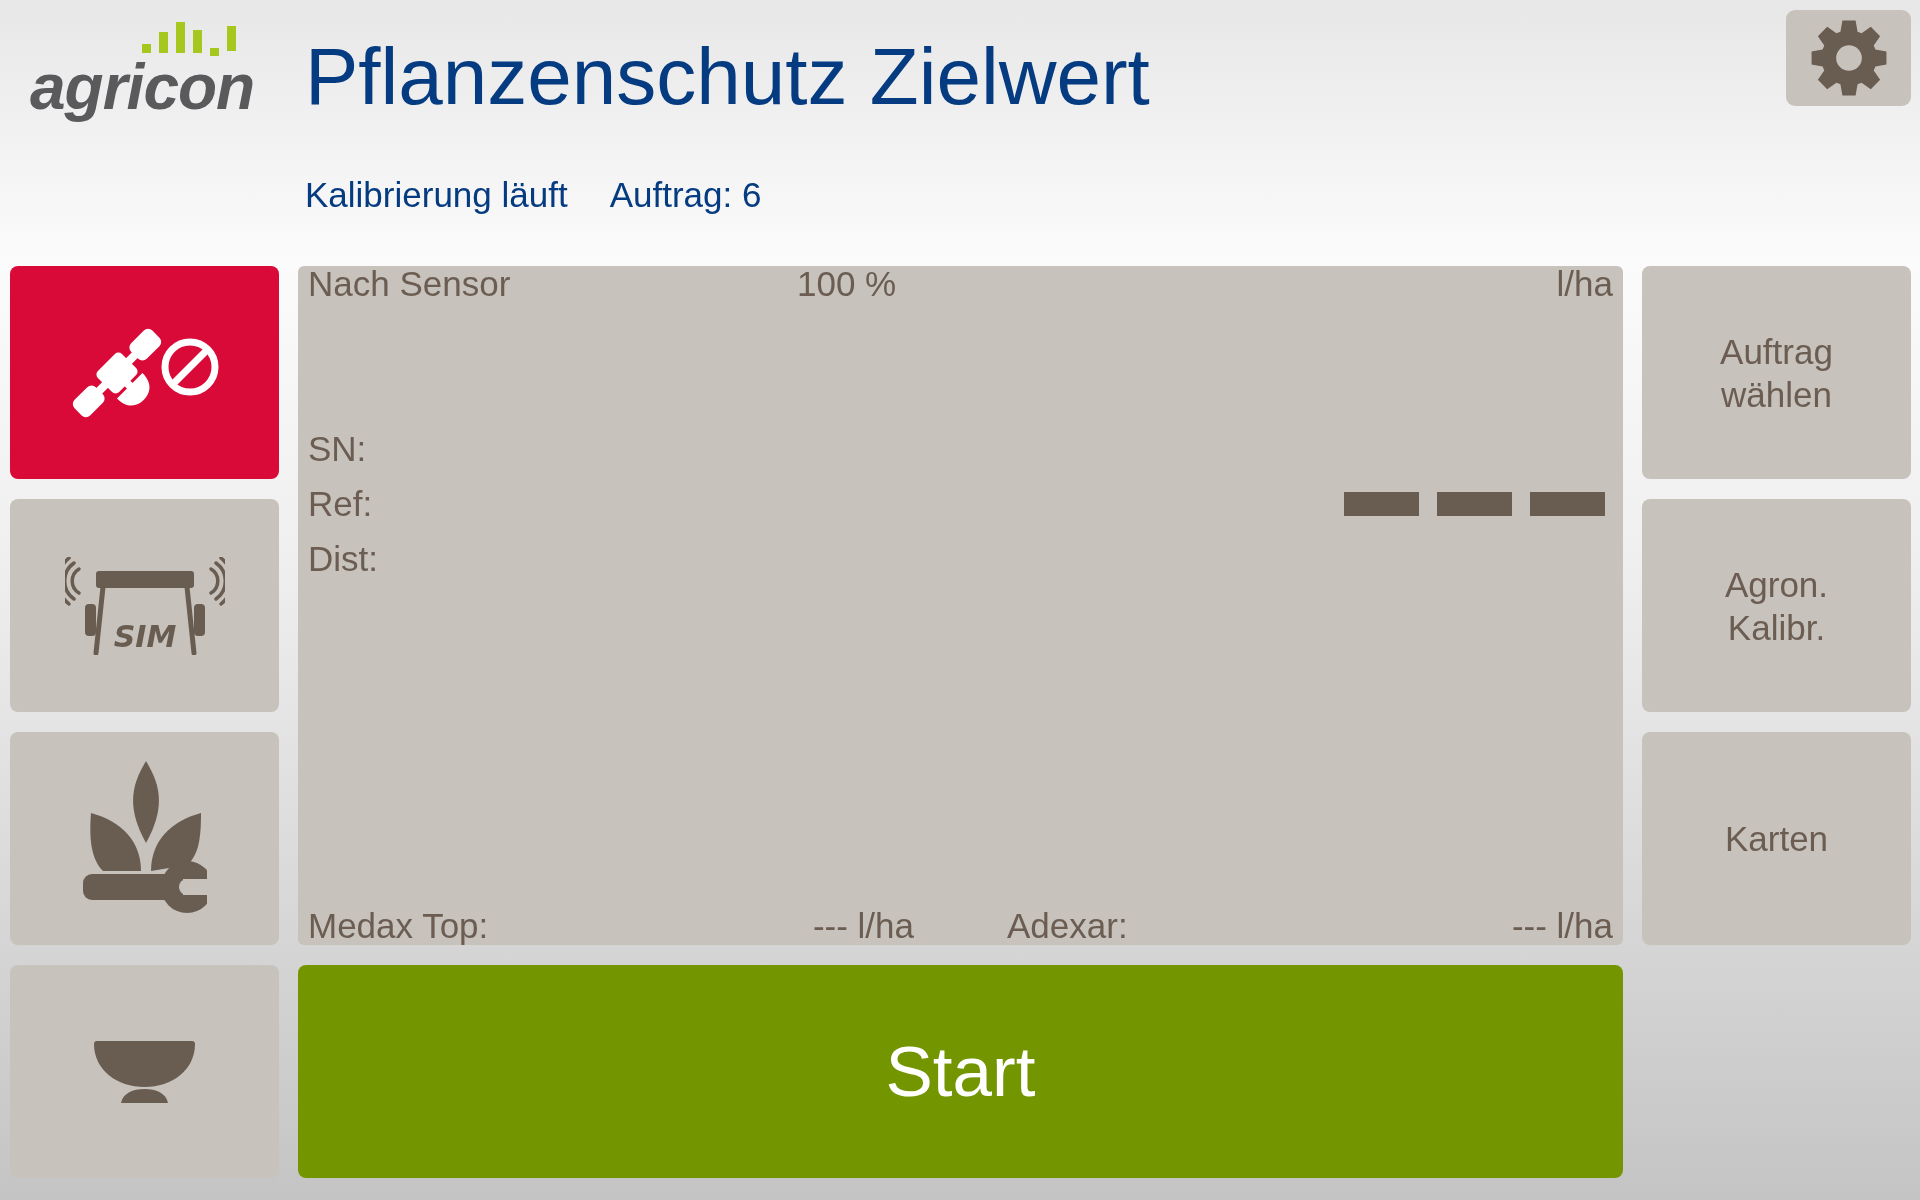  What do you see at coordinates (337, 448) in the screenshot?
I see `field-label: SN:` at bounding box center [337, 448].